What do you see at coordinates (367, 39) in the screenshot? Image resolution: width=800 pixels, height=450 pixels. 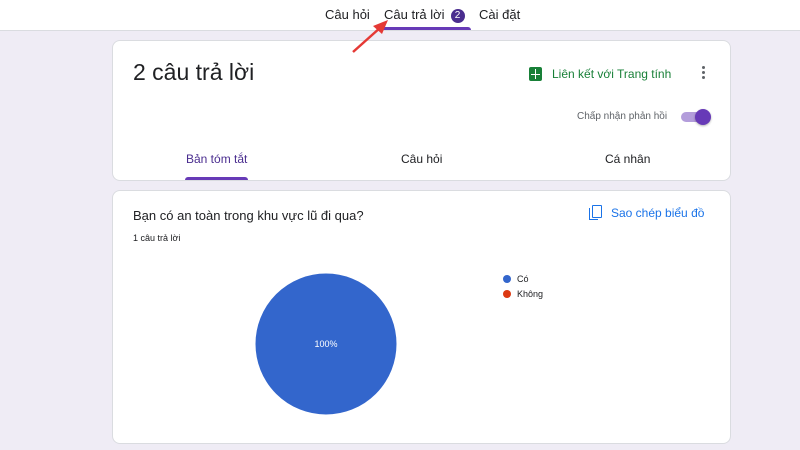 I see `arrow-shaft` at bounding box center [367, 39].